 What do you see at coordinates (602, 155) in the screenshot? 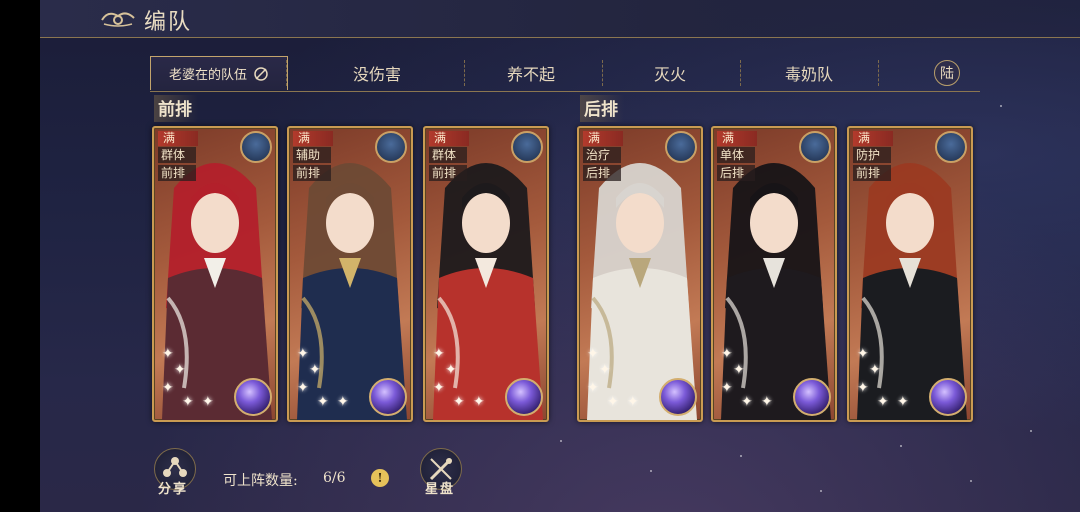
I see `role-tag: 治疗` at bounding box center [602, 155].